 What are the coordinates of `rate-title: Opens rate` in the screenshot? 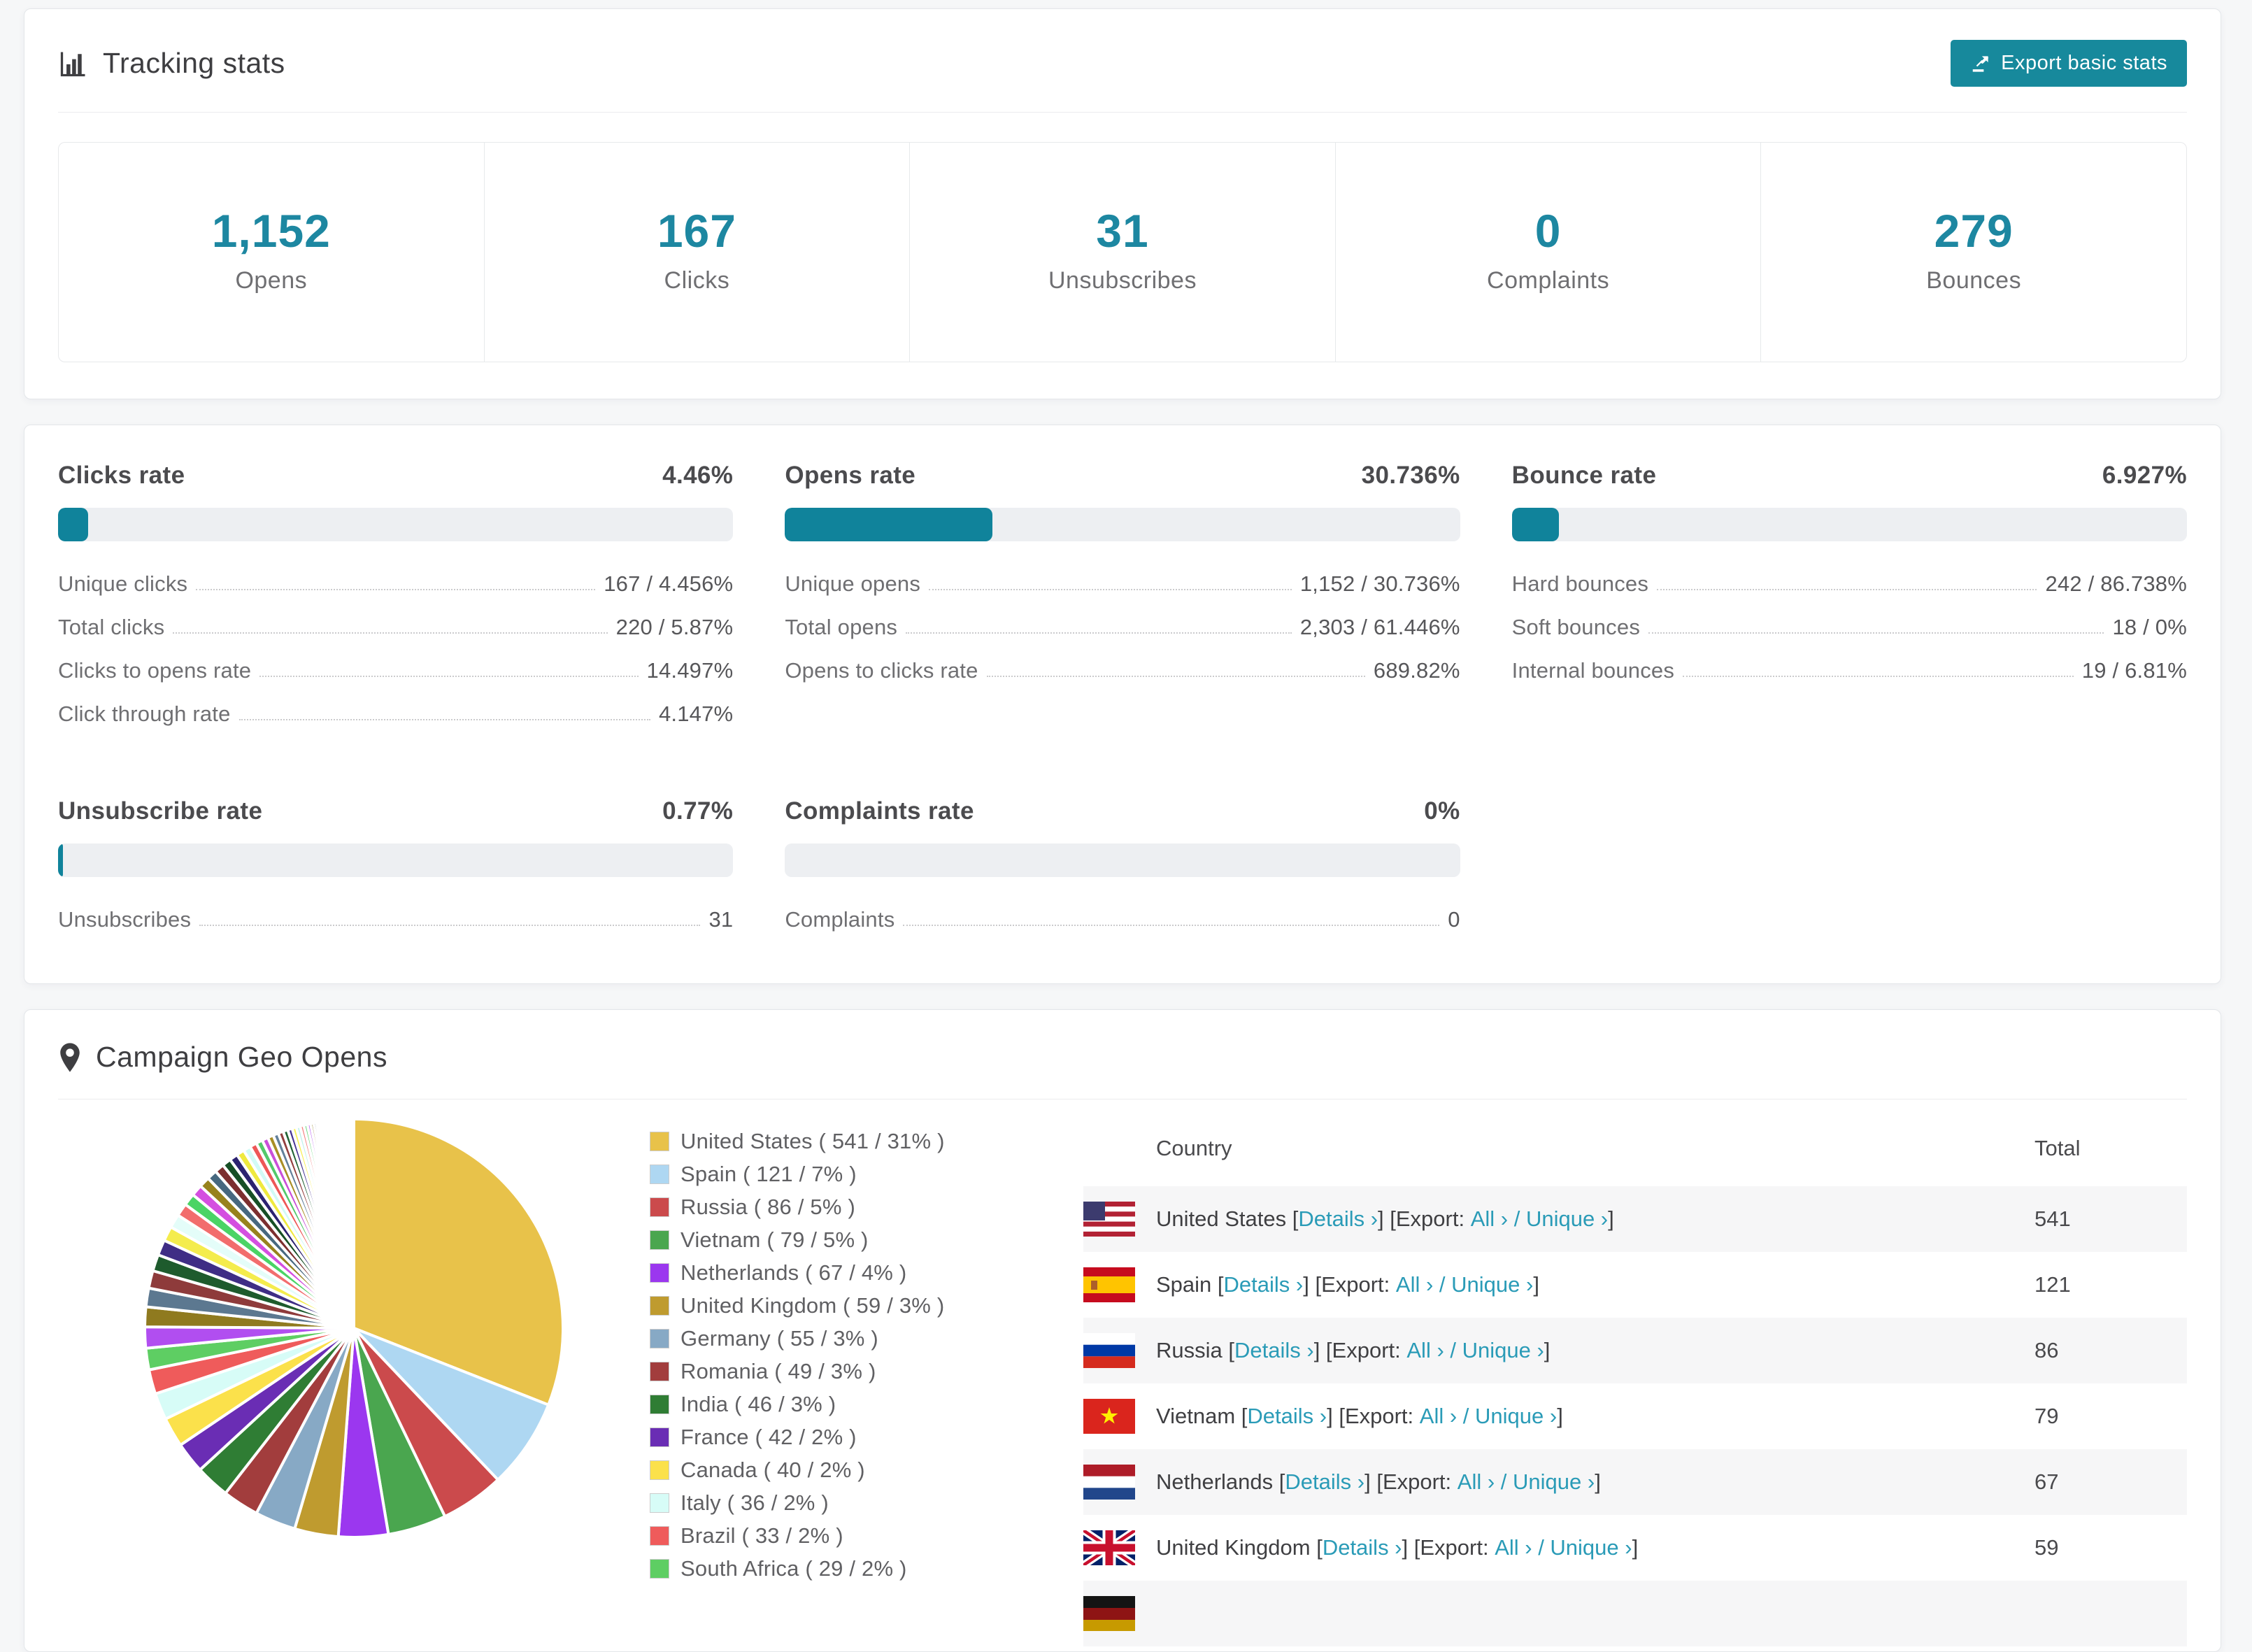 It's located at (851, 475).